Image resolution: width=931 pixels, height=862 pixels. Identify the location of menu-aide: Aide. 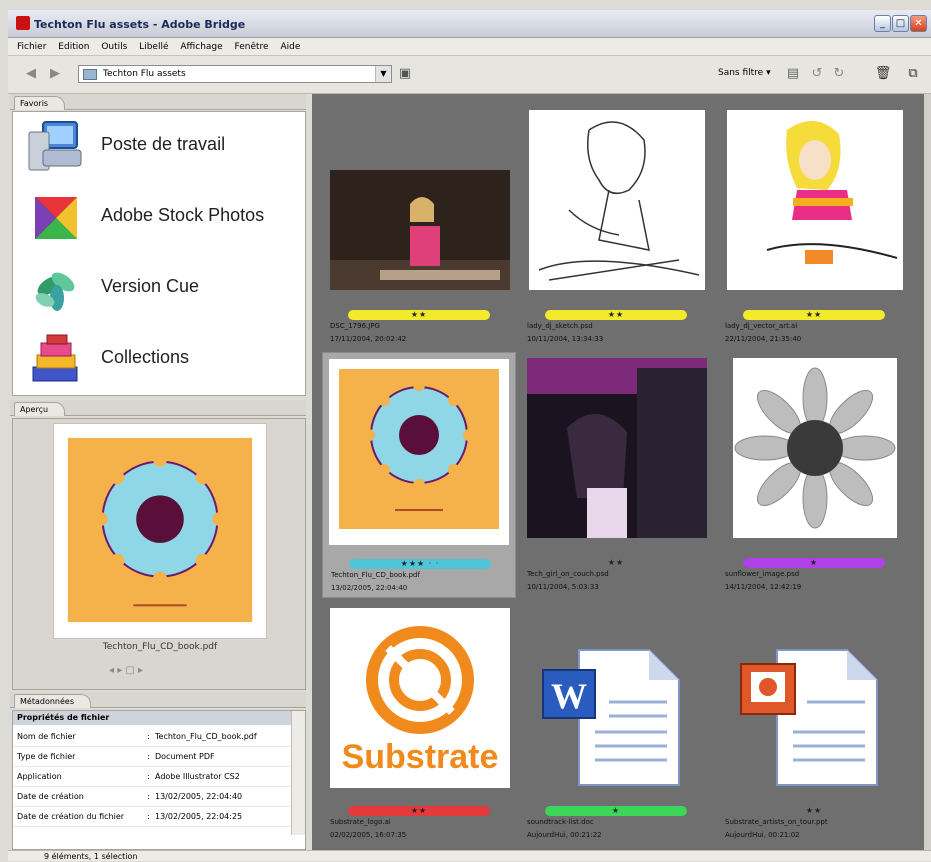
(290, 47).